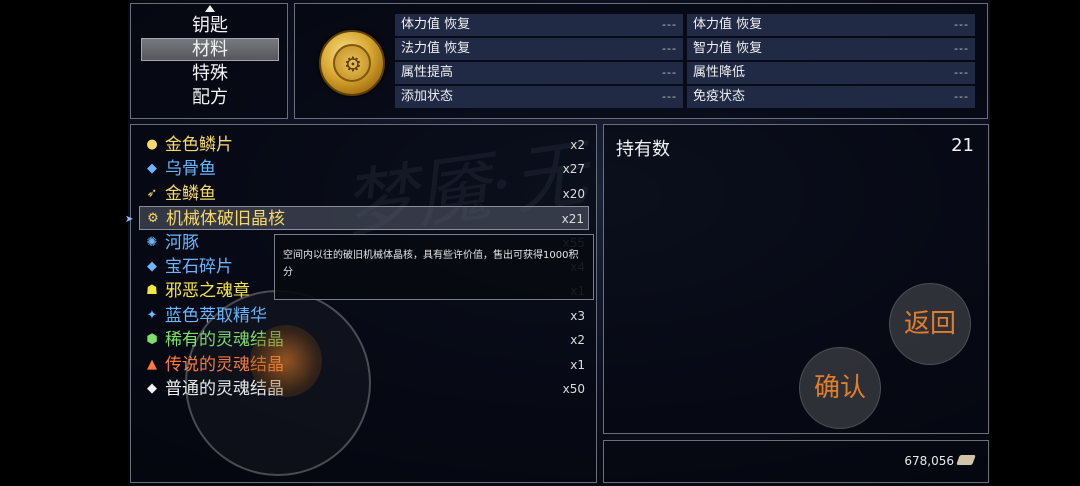 The width and height of the screenshot is (1080, 486). Describe the element at coordinates (286, 361) in the screenshot. I see `joystick-knob` at that location.